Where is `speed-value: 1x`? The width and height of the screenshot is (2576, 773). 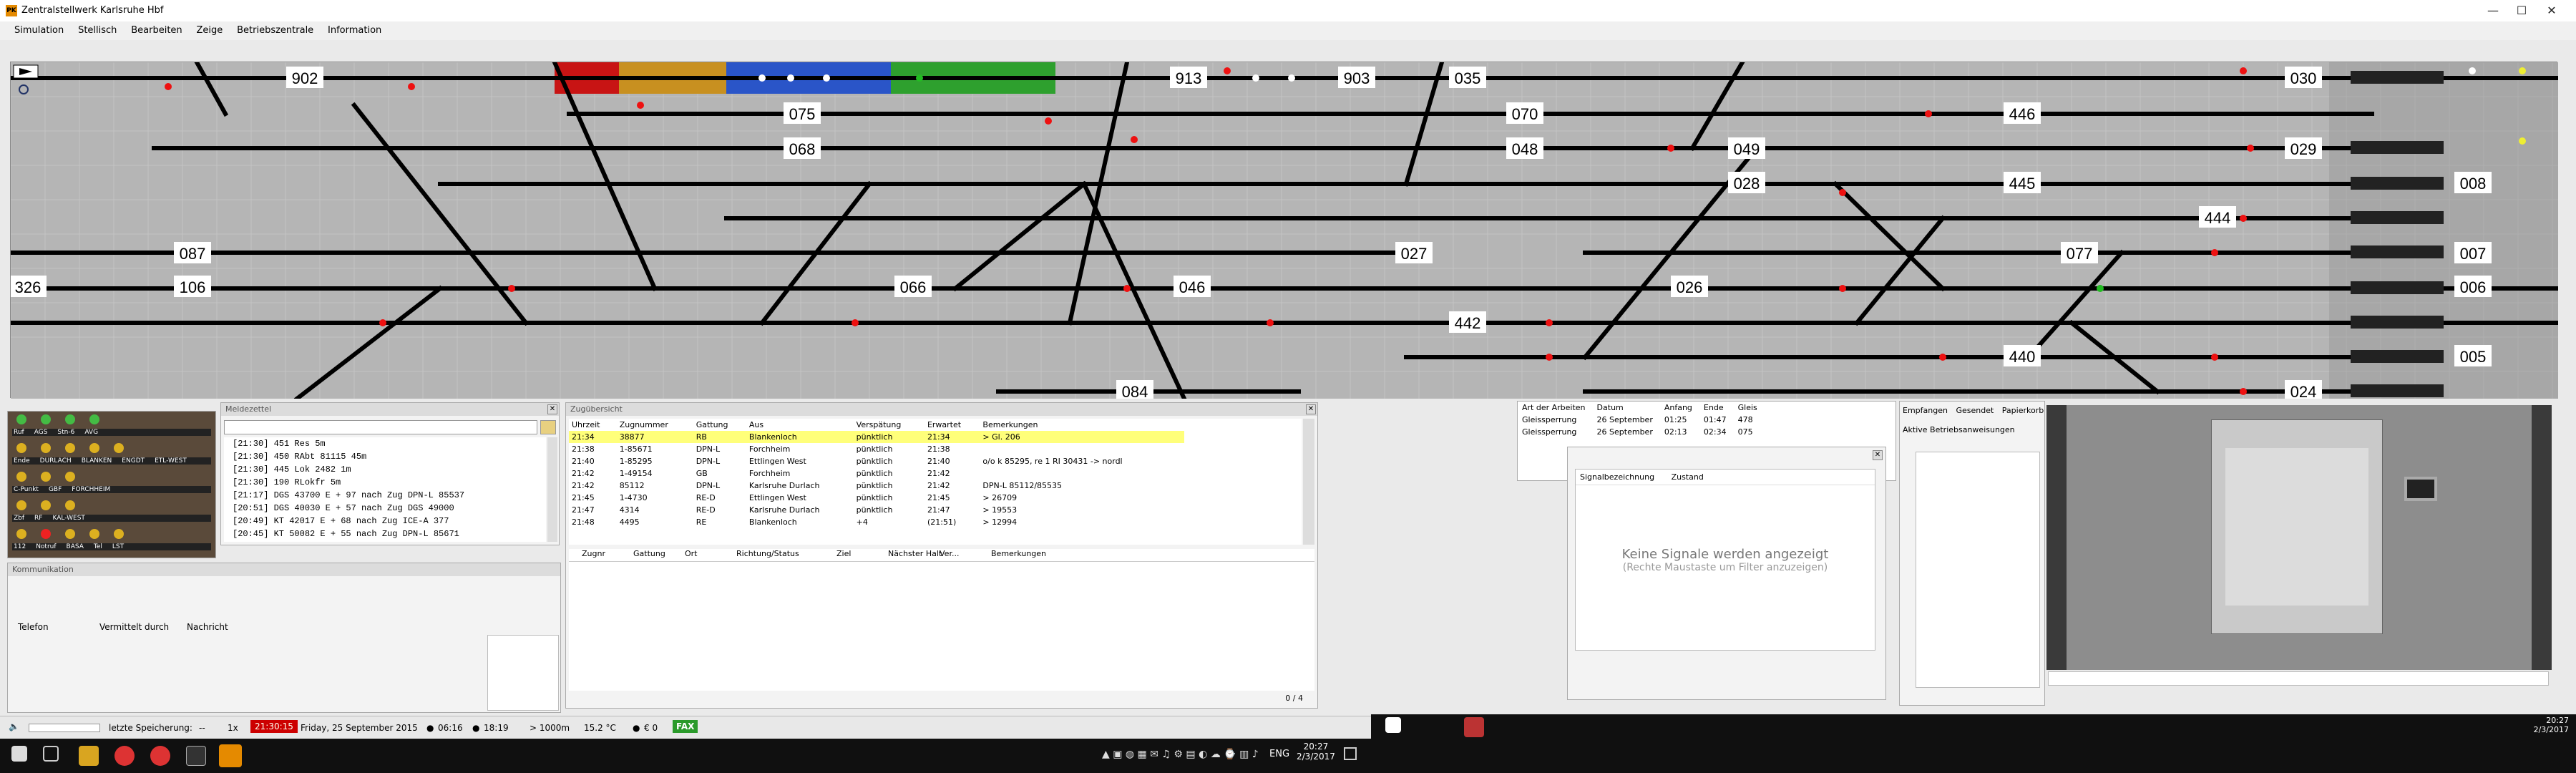 speed-value: 1x is located at coordinates (233, 728).